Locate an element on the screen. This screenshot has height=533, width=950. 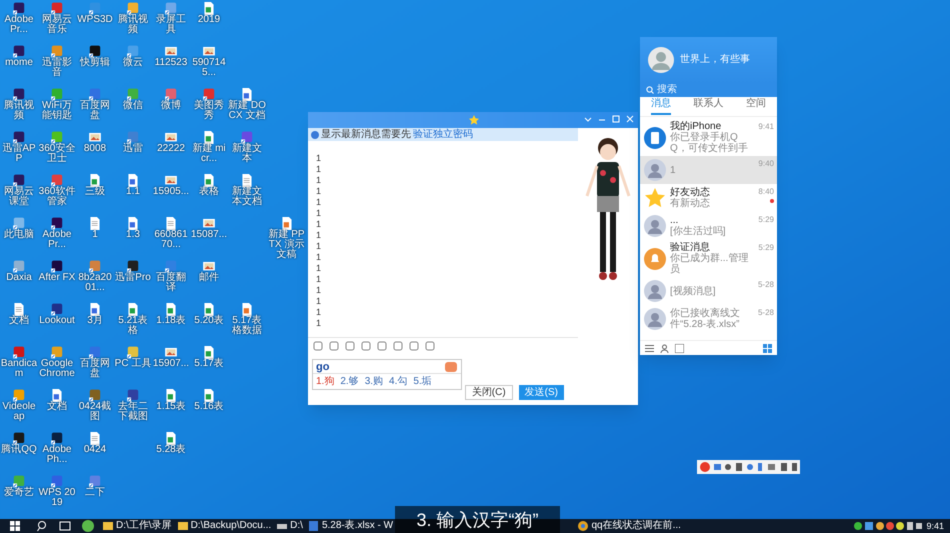
desktop-icon-label: 5.16表 is located at coordinates (209, 407).